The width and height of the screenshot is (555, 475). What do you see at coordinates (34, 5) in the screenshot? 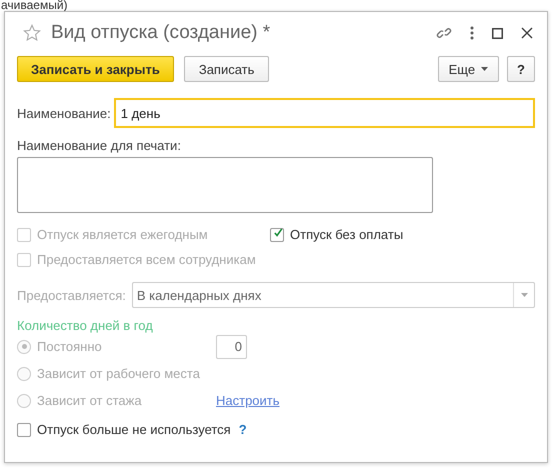
I see `background-text: ачиваемый)` at bounding box center [34, 5].